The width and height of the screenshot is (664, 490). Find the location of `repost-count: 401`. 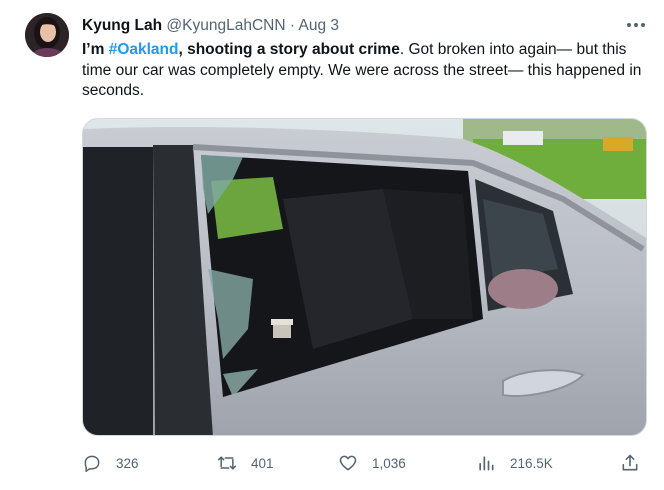

repost-count: 401 is located at coordinates (262, 463).